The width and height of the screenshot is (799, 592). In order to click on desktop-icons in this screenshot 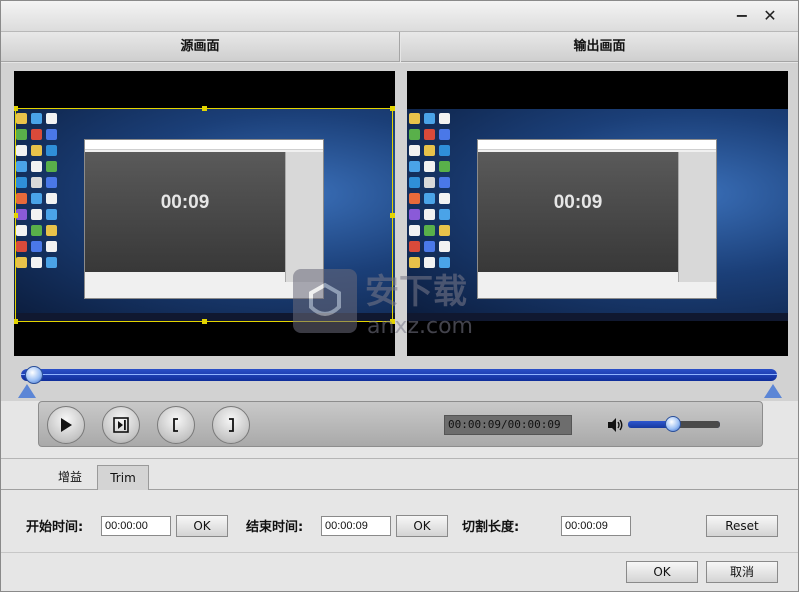, I will do `click(432, 213)`.